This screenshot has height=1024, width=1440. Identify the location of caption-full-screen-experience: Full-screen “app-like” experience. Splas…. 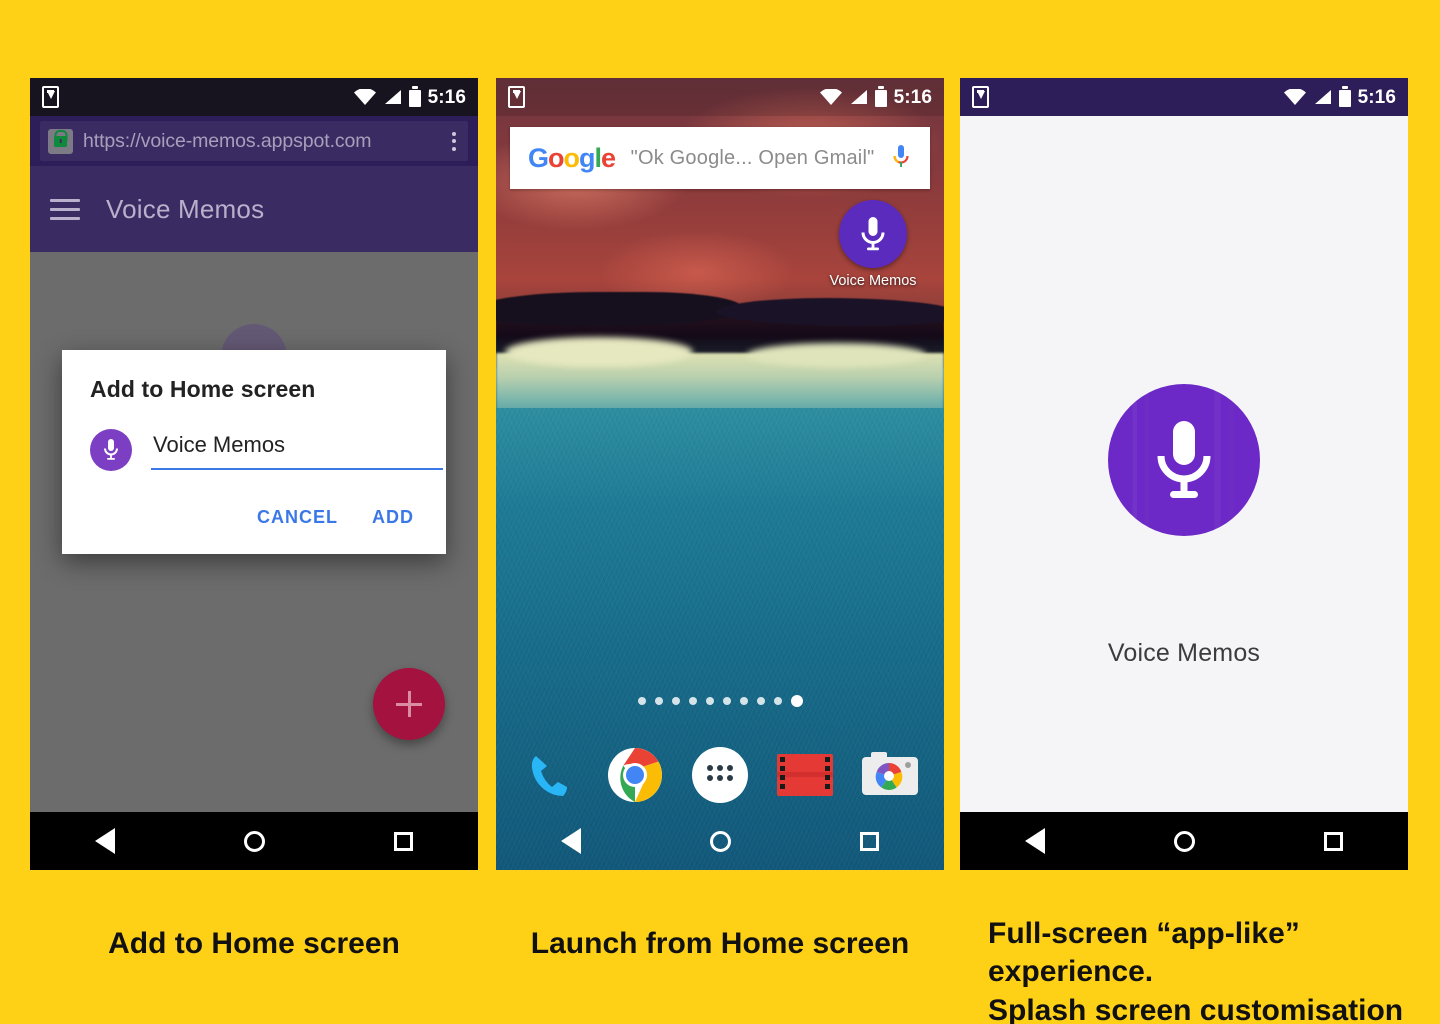
(1190, 969).